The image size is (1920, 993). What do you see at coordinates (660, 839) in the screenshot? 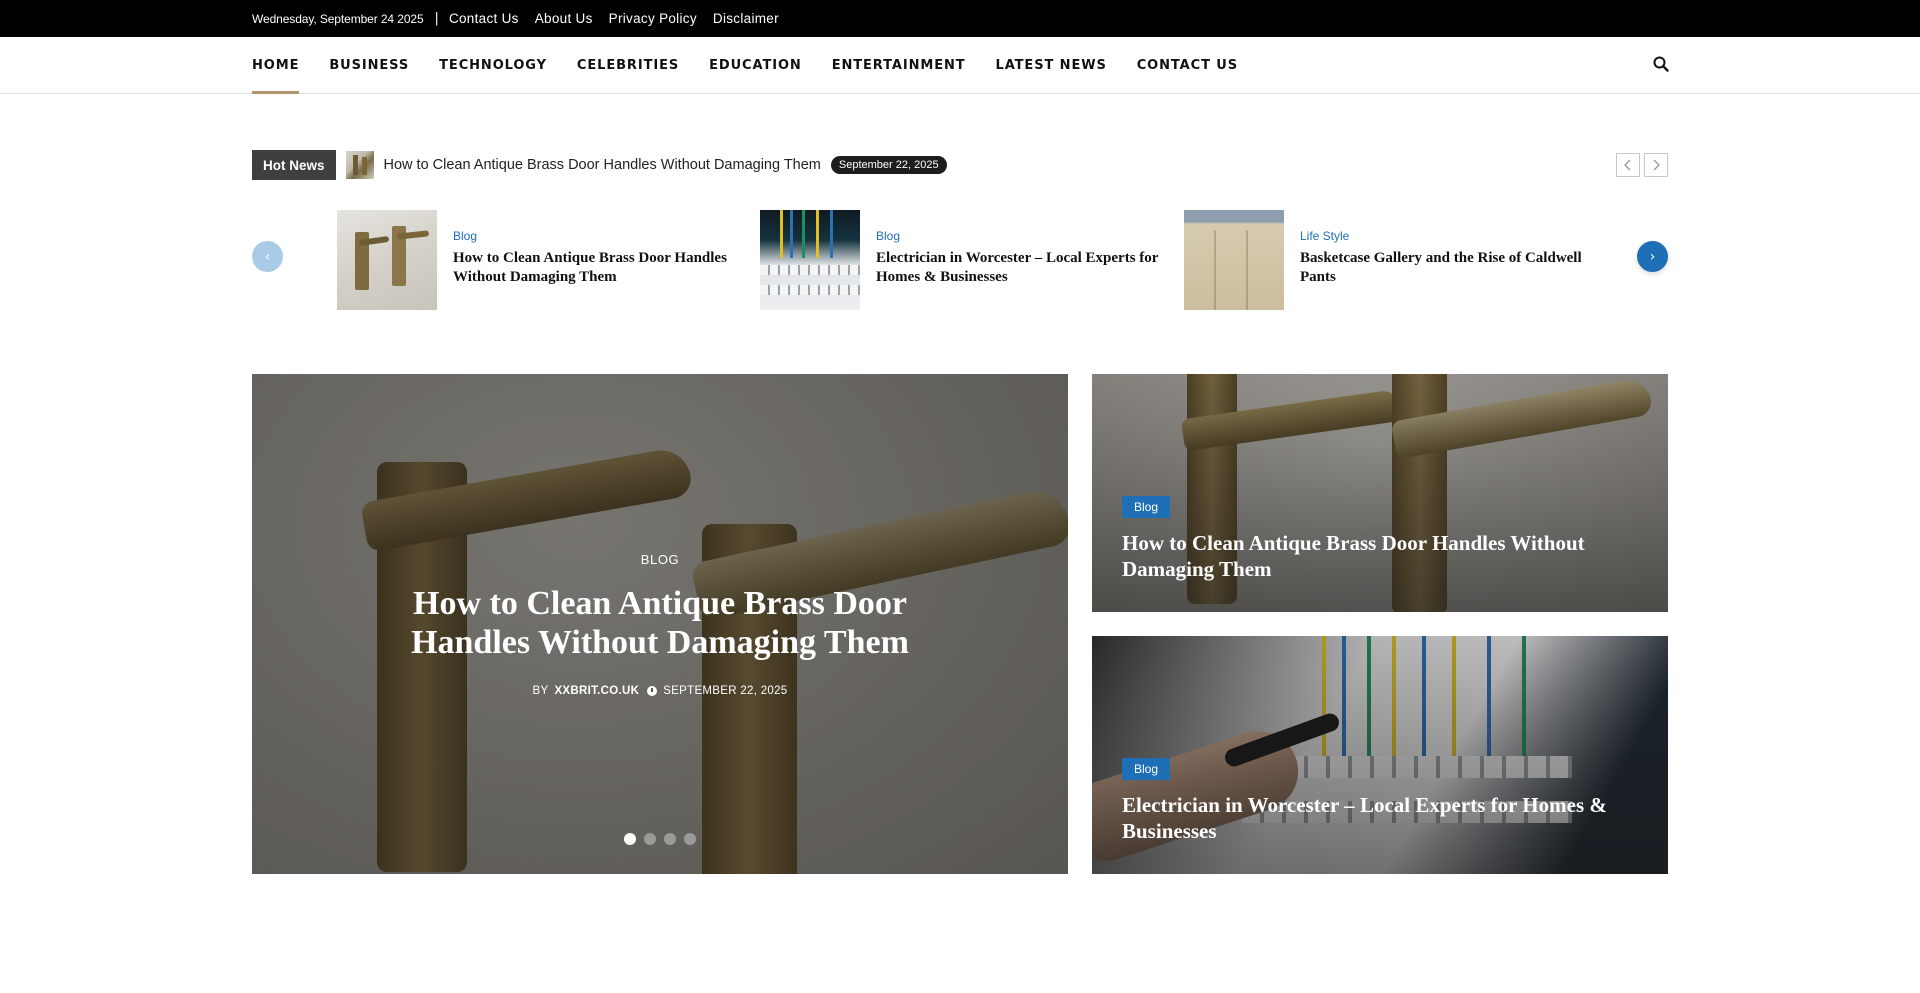
I see `slider-dots` at bounding box center [660, 839].